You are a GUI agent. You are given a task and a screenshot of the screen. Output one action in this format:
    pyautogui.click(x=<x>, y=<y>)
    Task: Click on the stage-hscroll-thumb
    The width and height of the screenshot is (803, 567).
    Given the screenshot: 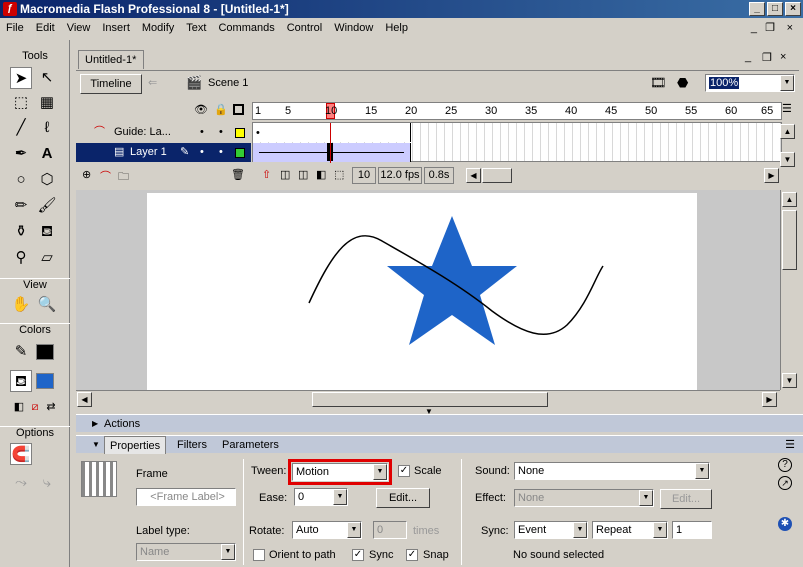 What is the action you would take?
    pyautogui.click(x=430, y=399)
    